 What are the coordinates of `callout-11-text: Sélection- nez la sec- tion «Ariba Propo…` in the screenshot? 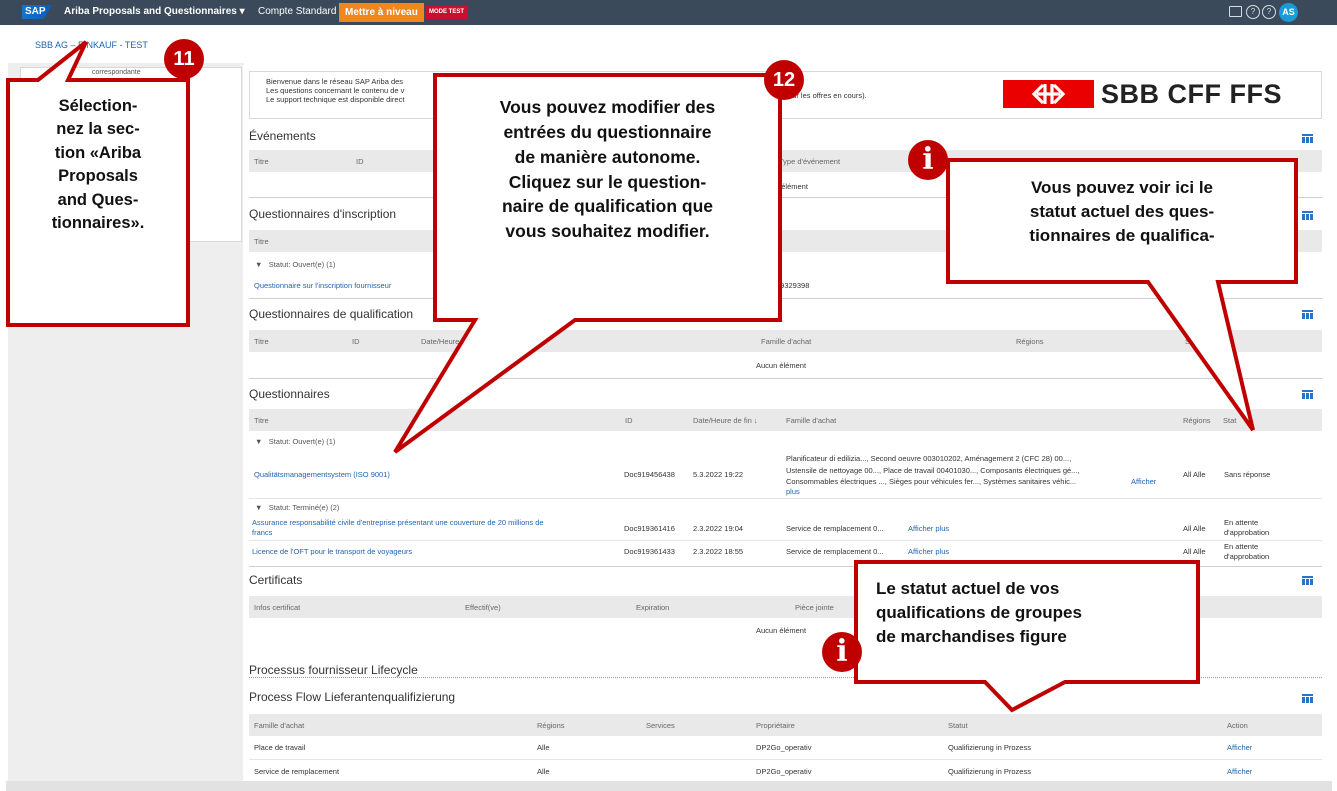 It's located at (98, 165).